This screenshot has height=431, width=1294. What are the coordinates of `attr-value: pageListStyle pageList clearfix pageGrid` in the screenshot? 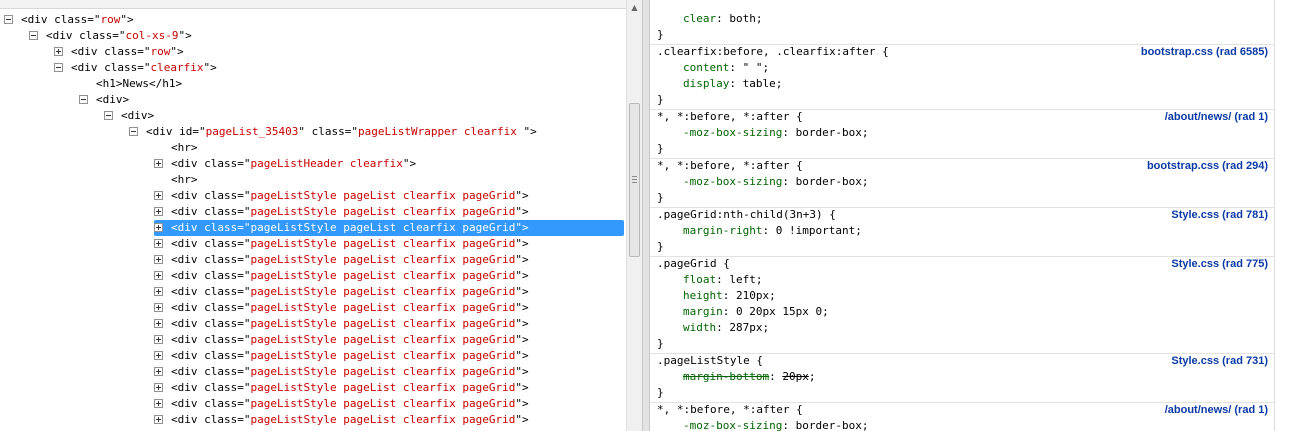 It's located at (383, 403).